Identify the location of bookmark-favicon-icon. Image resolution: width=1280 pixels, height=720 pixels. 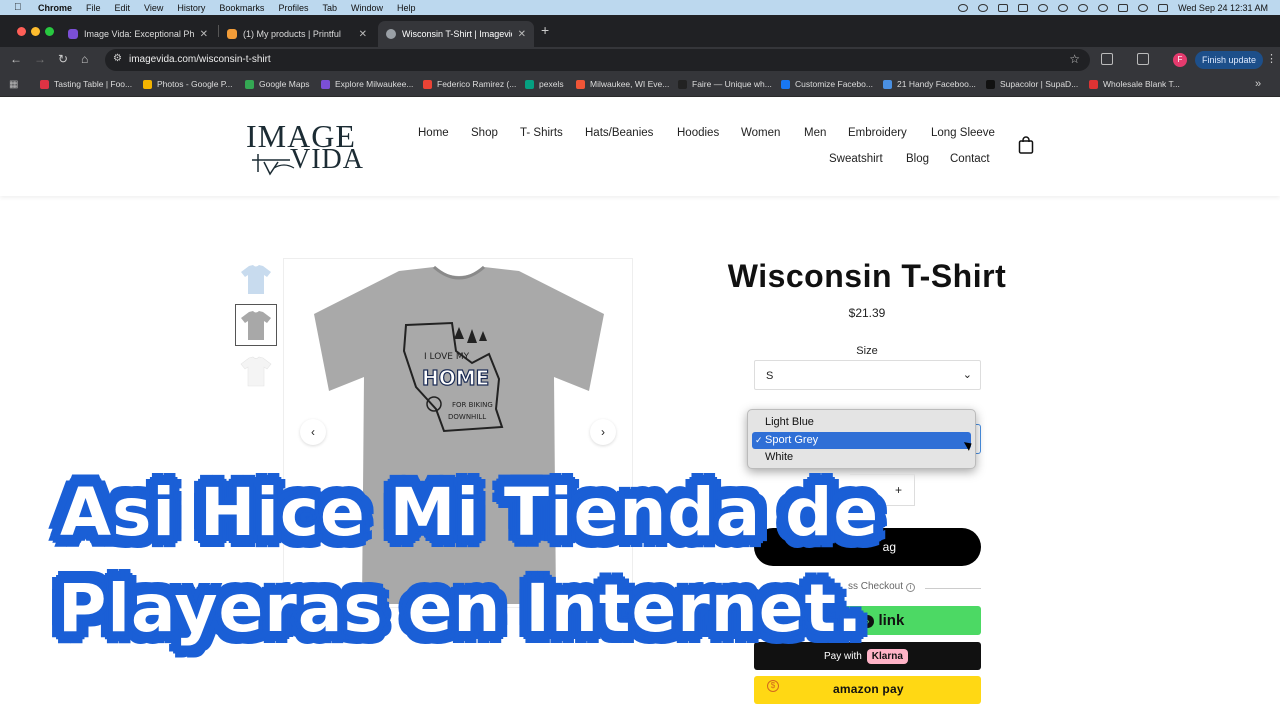
(147, 84).